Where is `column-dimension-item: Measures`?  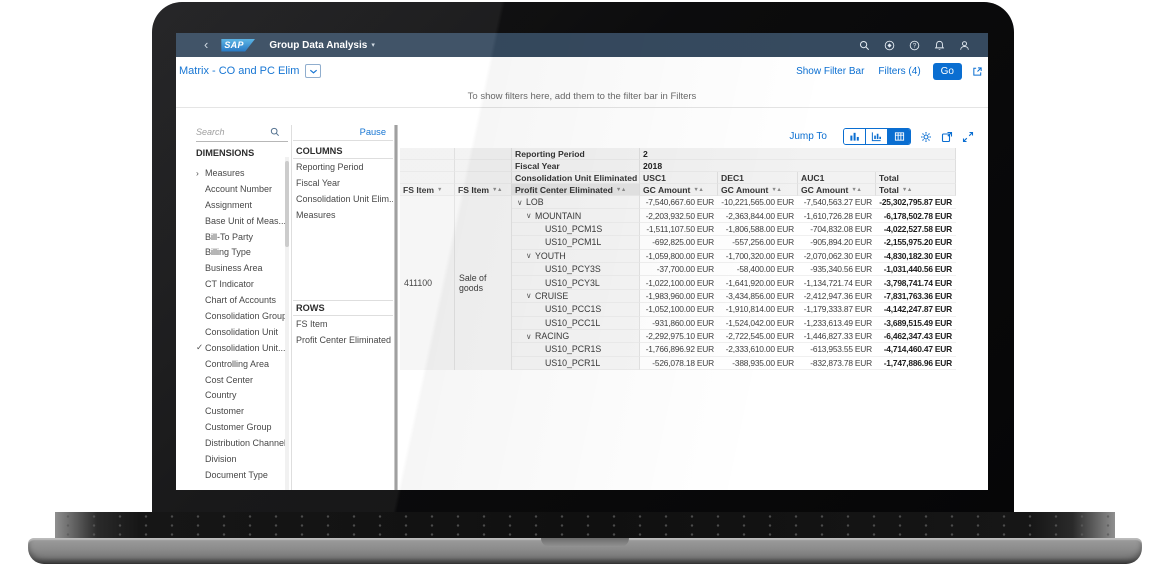 column-dimension-item: Measures is located at coordinates (343, 215).